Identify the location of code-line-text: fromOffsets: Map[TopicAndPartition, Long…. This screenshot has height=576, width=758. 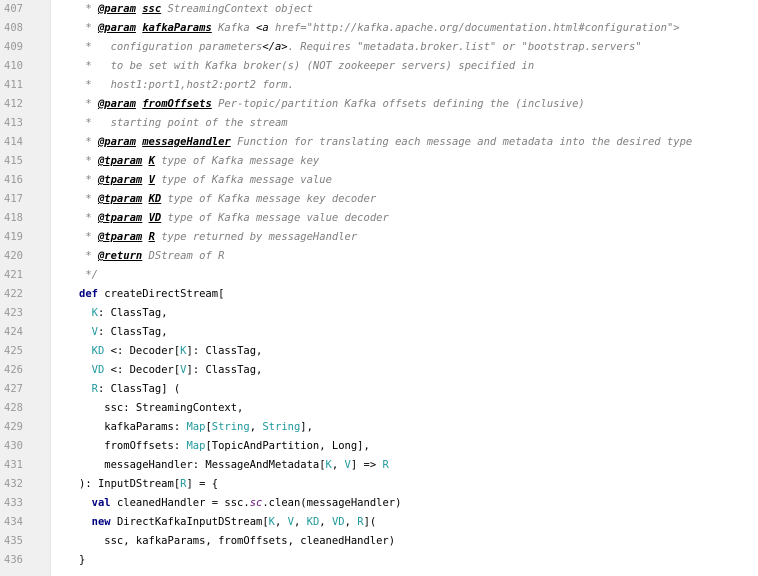
(224, 446).